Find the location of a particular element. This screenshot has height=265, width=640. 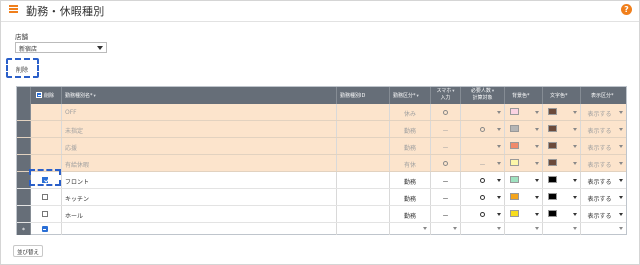

cell-name: フロント is located at coordinates (199, 180).